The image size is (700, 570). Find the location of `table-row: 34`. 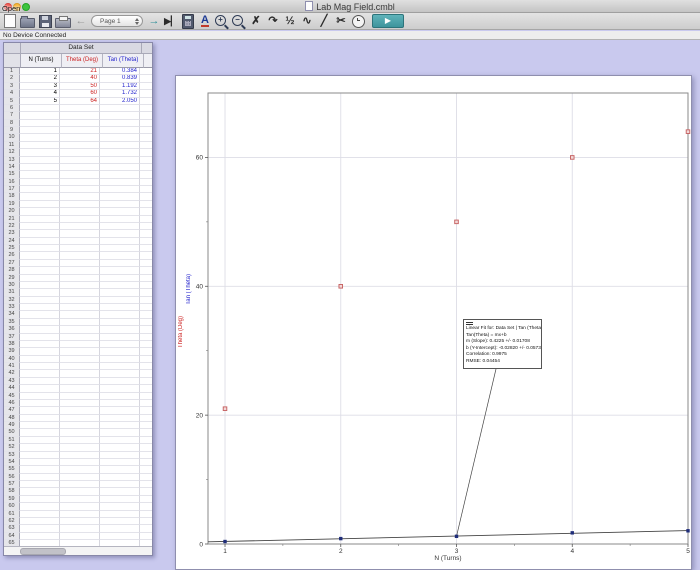

table-row: 34 is located at coordinates (78, 315).